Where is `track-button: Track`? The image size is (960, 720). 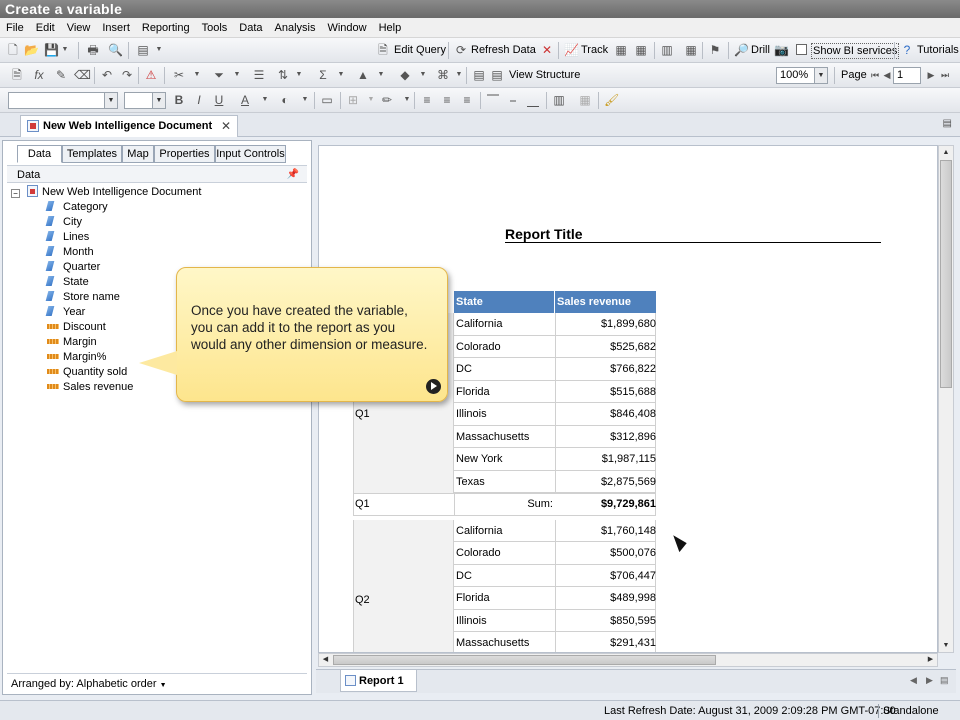
track-button: Track is located at coordinates (594, 50).